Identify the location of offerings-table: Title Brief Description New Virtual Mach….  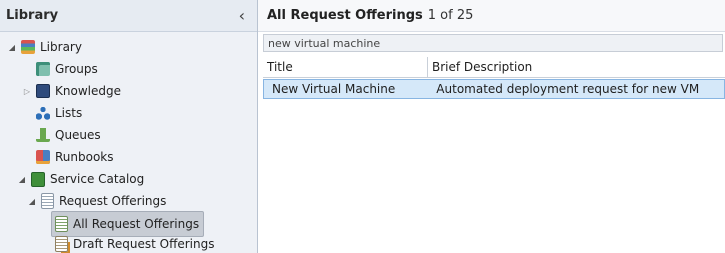
(494, 78).